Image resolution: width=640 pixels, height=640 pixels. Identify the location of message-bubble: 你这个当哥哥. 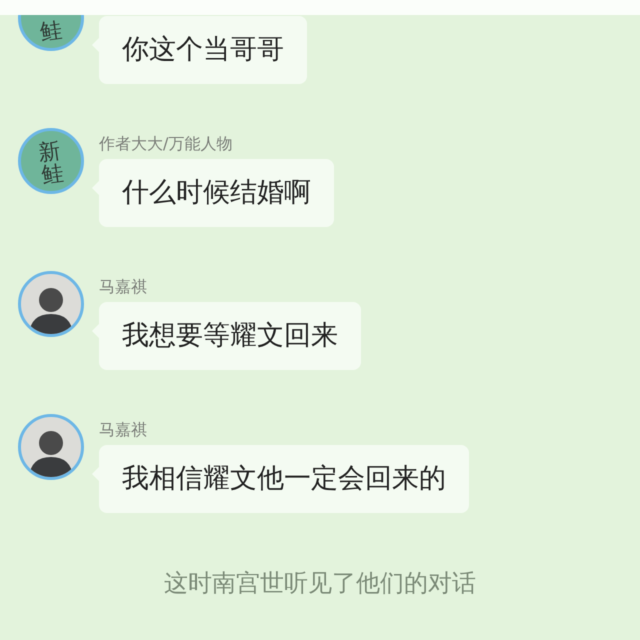
(203, 50).